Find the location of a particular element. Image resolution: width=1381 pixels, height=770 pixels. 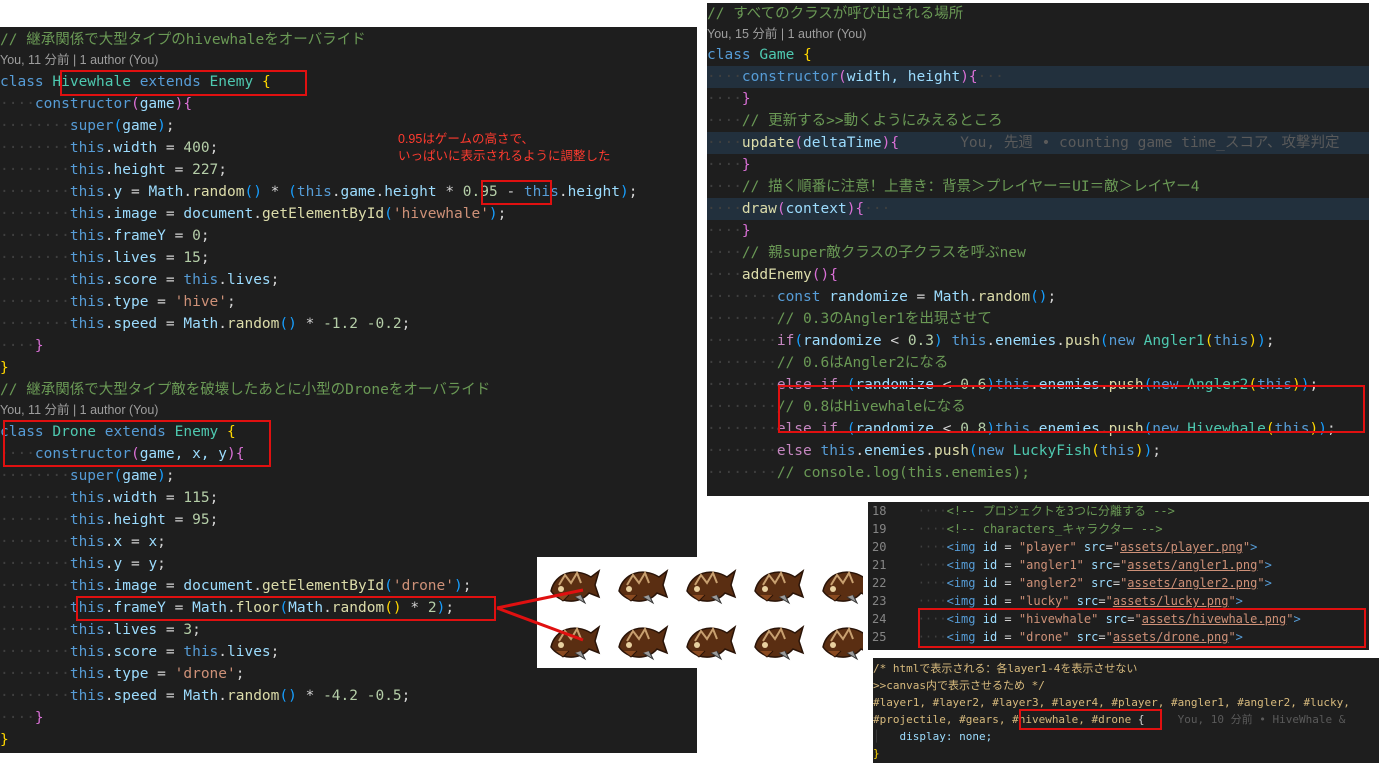

highlight-box-framey is located at coordinates (286, 608).